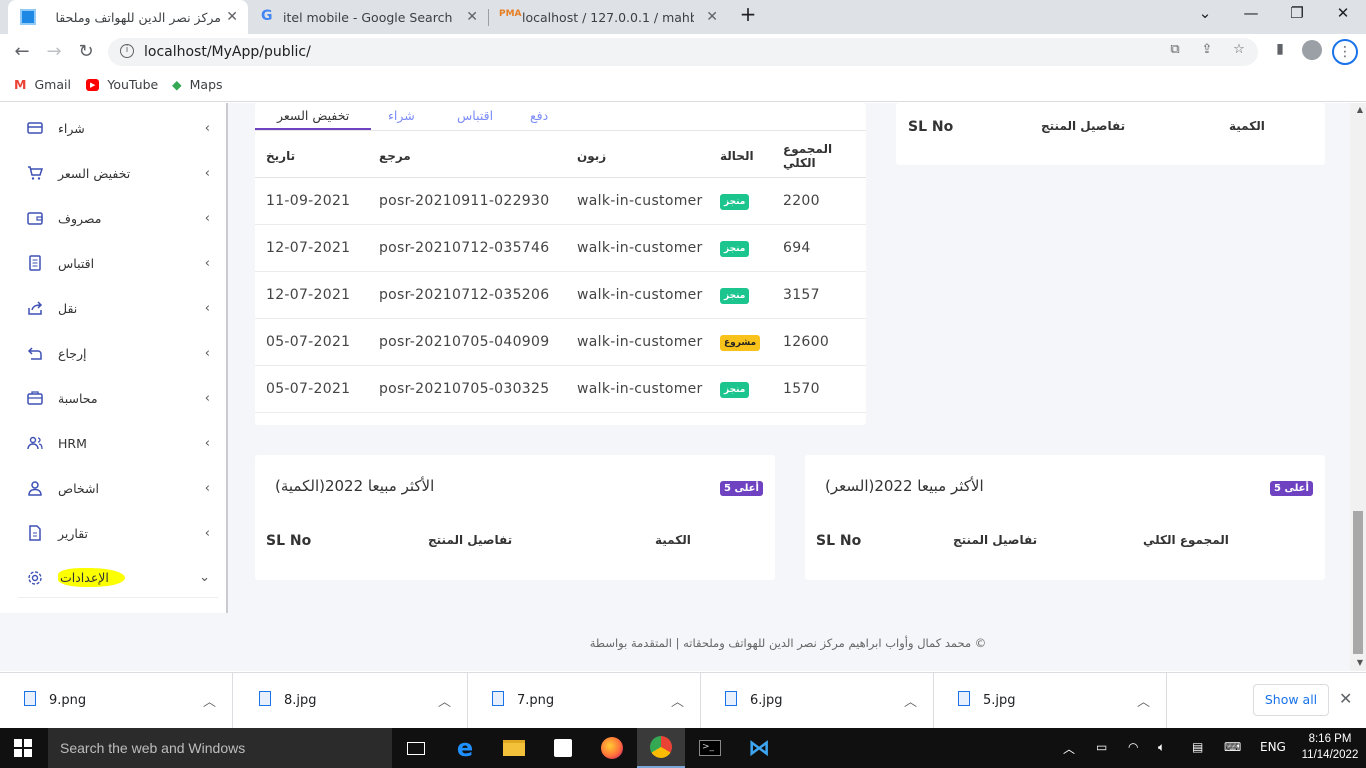 The height and width of the screenshot is (768, 1366). What do you see at coordinates (317, 295) in the screenshot?
I see `cell-date: 12-07-2021` at bounding box center [317, 295].